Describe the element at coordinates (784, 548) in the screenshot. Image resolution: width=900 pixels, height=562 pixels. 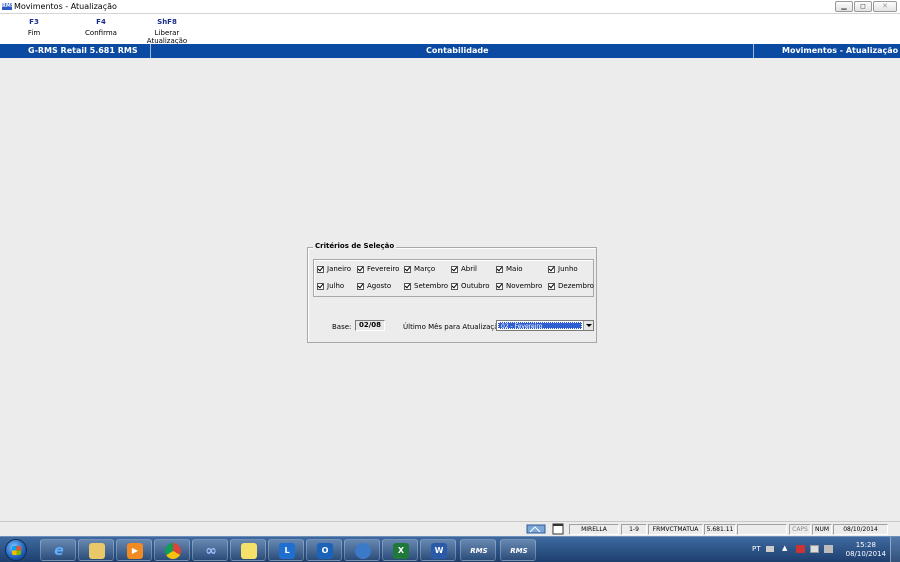
I see `show-hidden-icons-arrow: ▲` at that location.